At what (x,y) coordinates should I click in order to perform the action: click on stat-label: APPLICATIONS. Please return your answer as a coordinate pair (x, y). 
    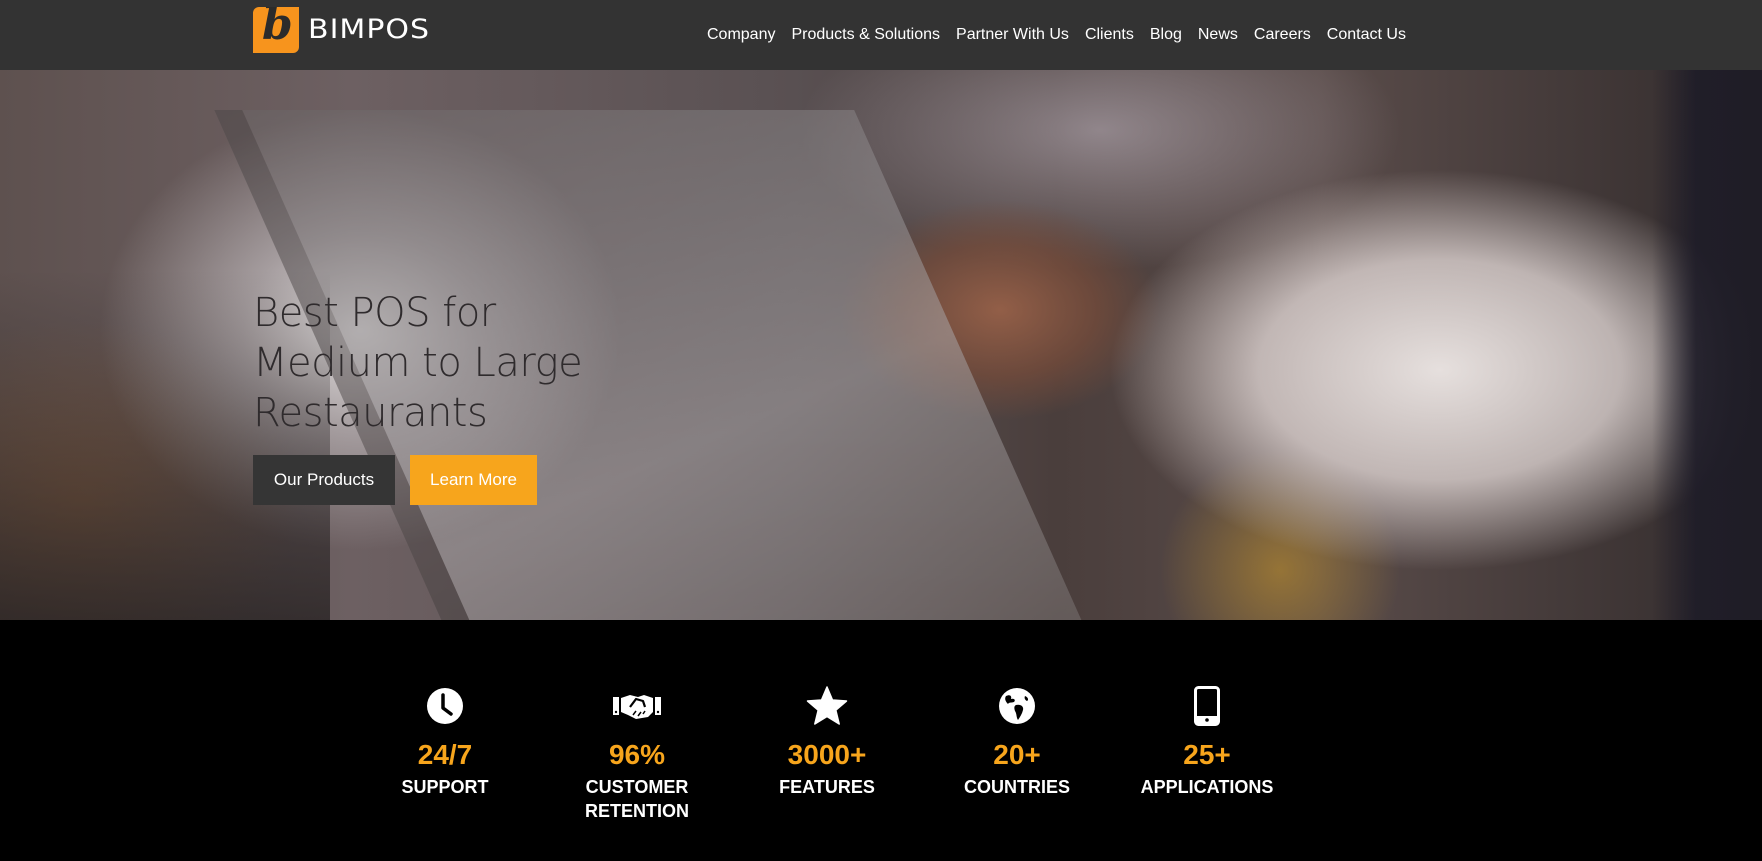
    Looking at the image, I should click on (1207, 787).